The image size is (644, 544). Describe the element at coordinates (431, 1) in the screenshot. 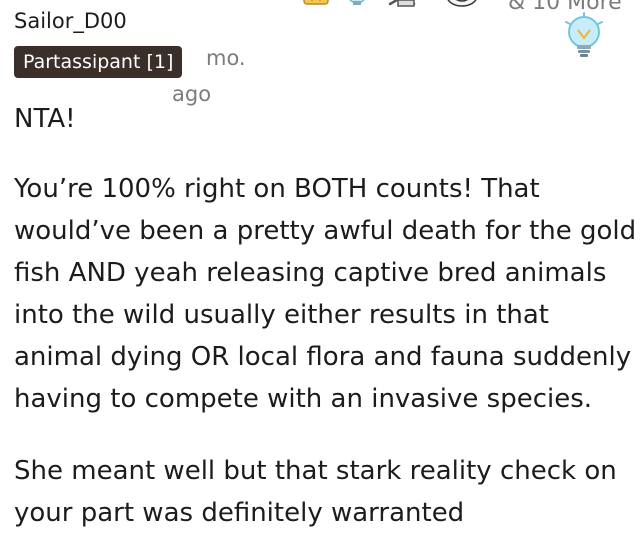

I see `award-count: 3` at that location.